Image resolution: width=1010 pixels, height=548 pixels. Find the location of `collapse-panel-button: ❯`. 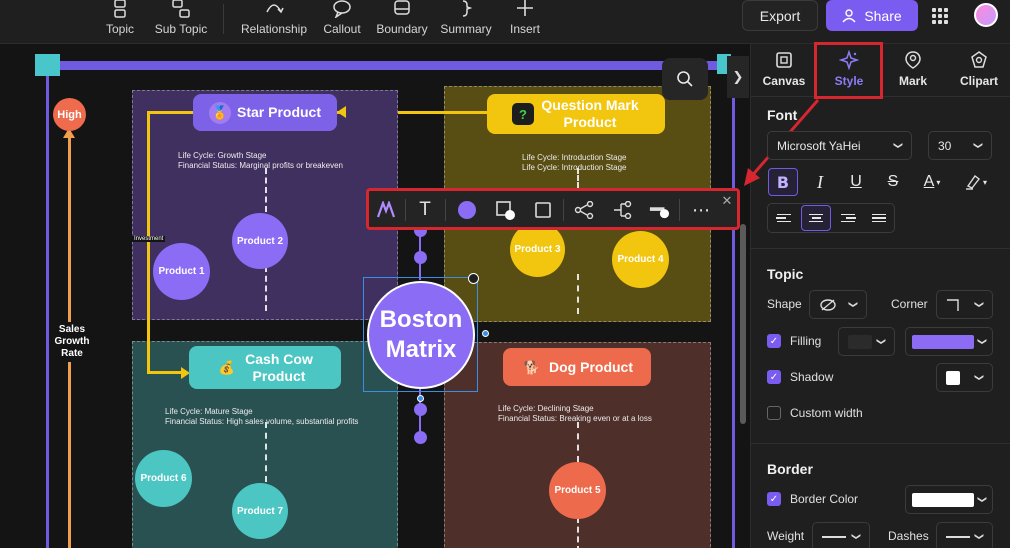

collapse-panel-button: ❯ is located at coordinates (738, 77).